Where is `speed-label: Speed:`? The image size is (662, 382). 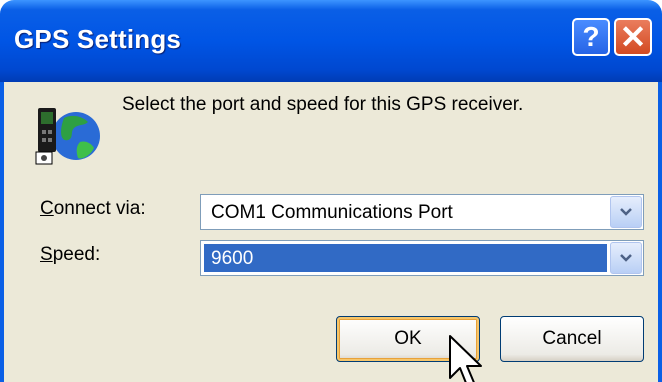 speed-label: Speed: is located at coordinates (70, 254).